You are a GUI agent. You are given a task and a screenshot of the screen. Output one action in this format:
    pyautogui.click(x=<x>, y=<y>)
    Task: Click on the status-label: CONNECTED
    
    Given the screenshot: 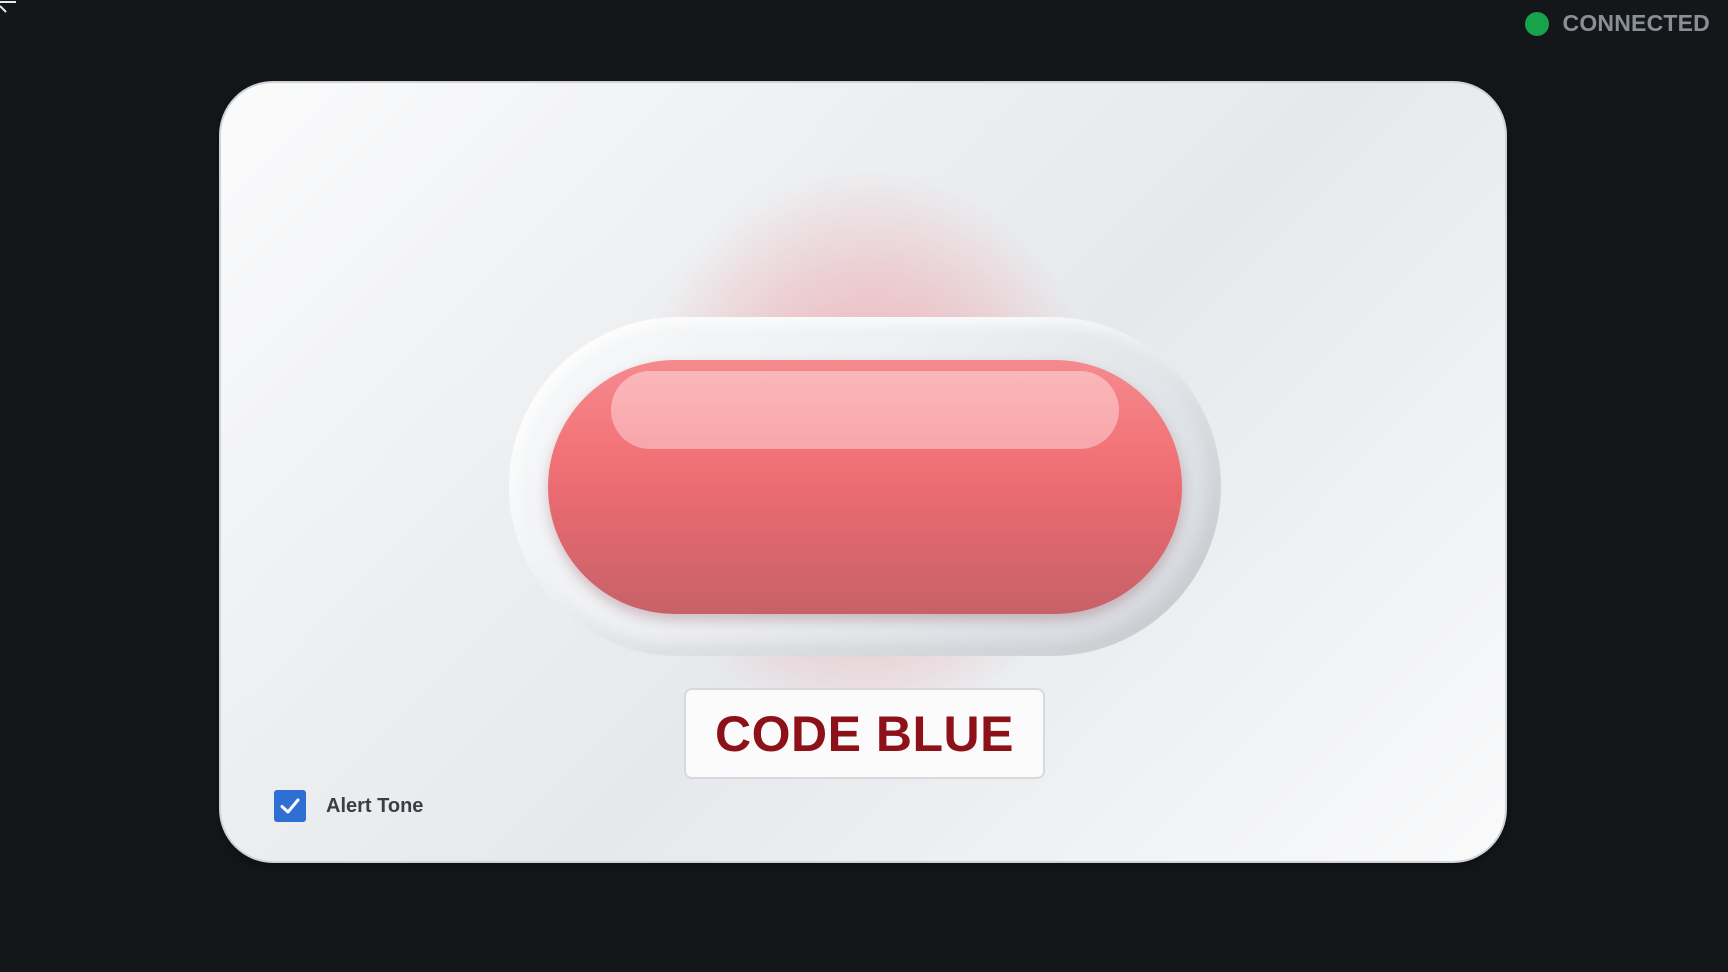 What is the action you would take?
    pyautogui.click(x=1636, y=23)
    